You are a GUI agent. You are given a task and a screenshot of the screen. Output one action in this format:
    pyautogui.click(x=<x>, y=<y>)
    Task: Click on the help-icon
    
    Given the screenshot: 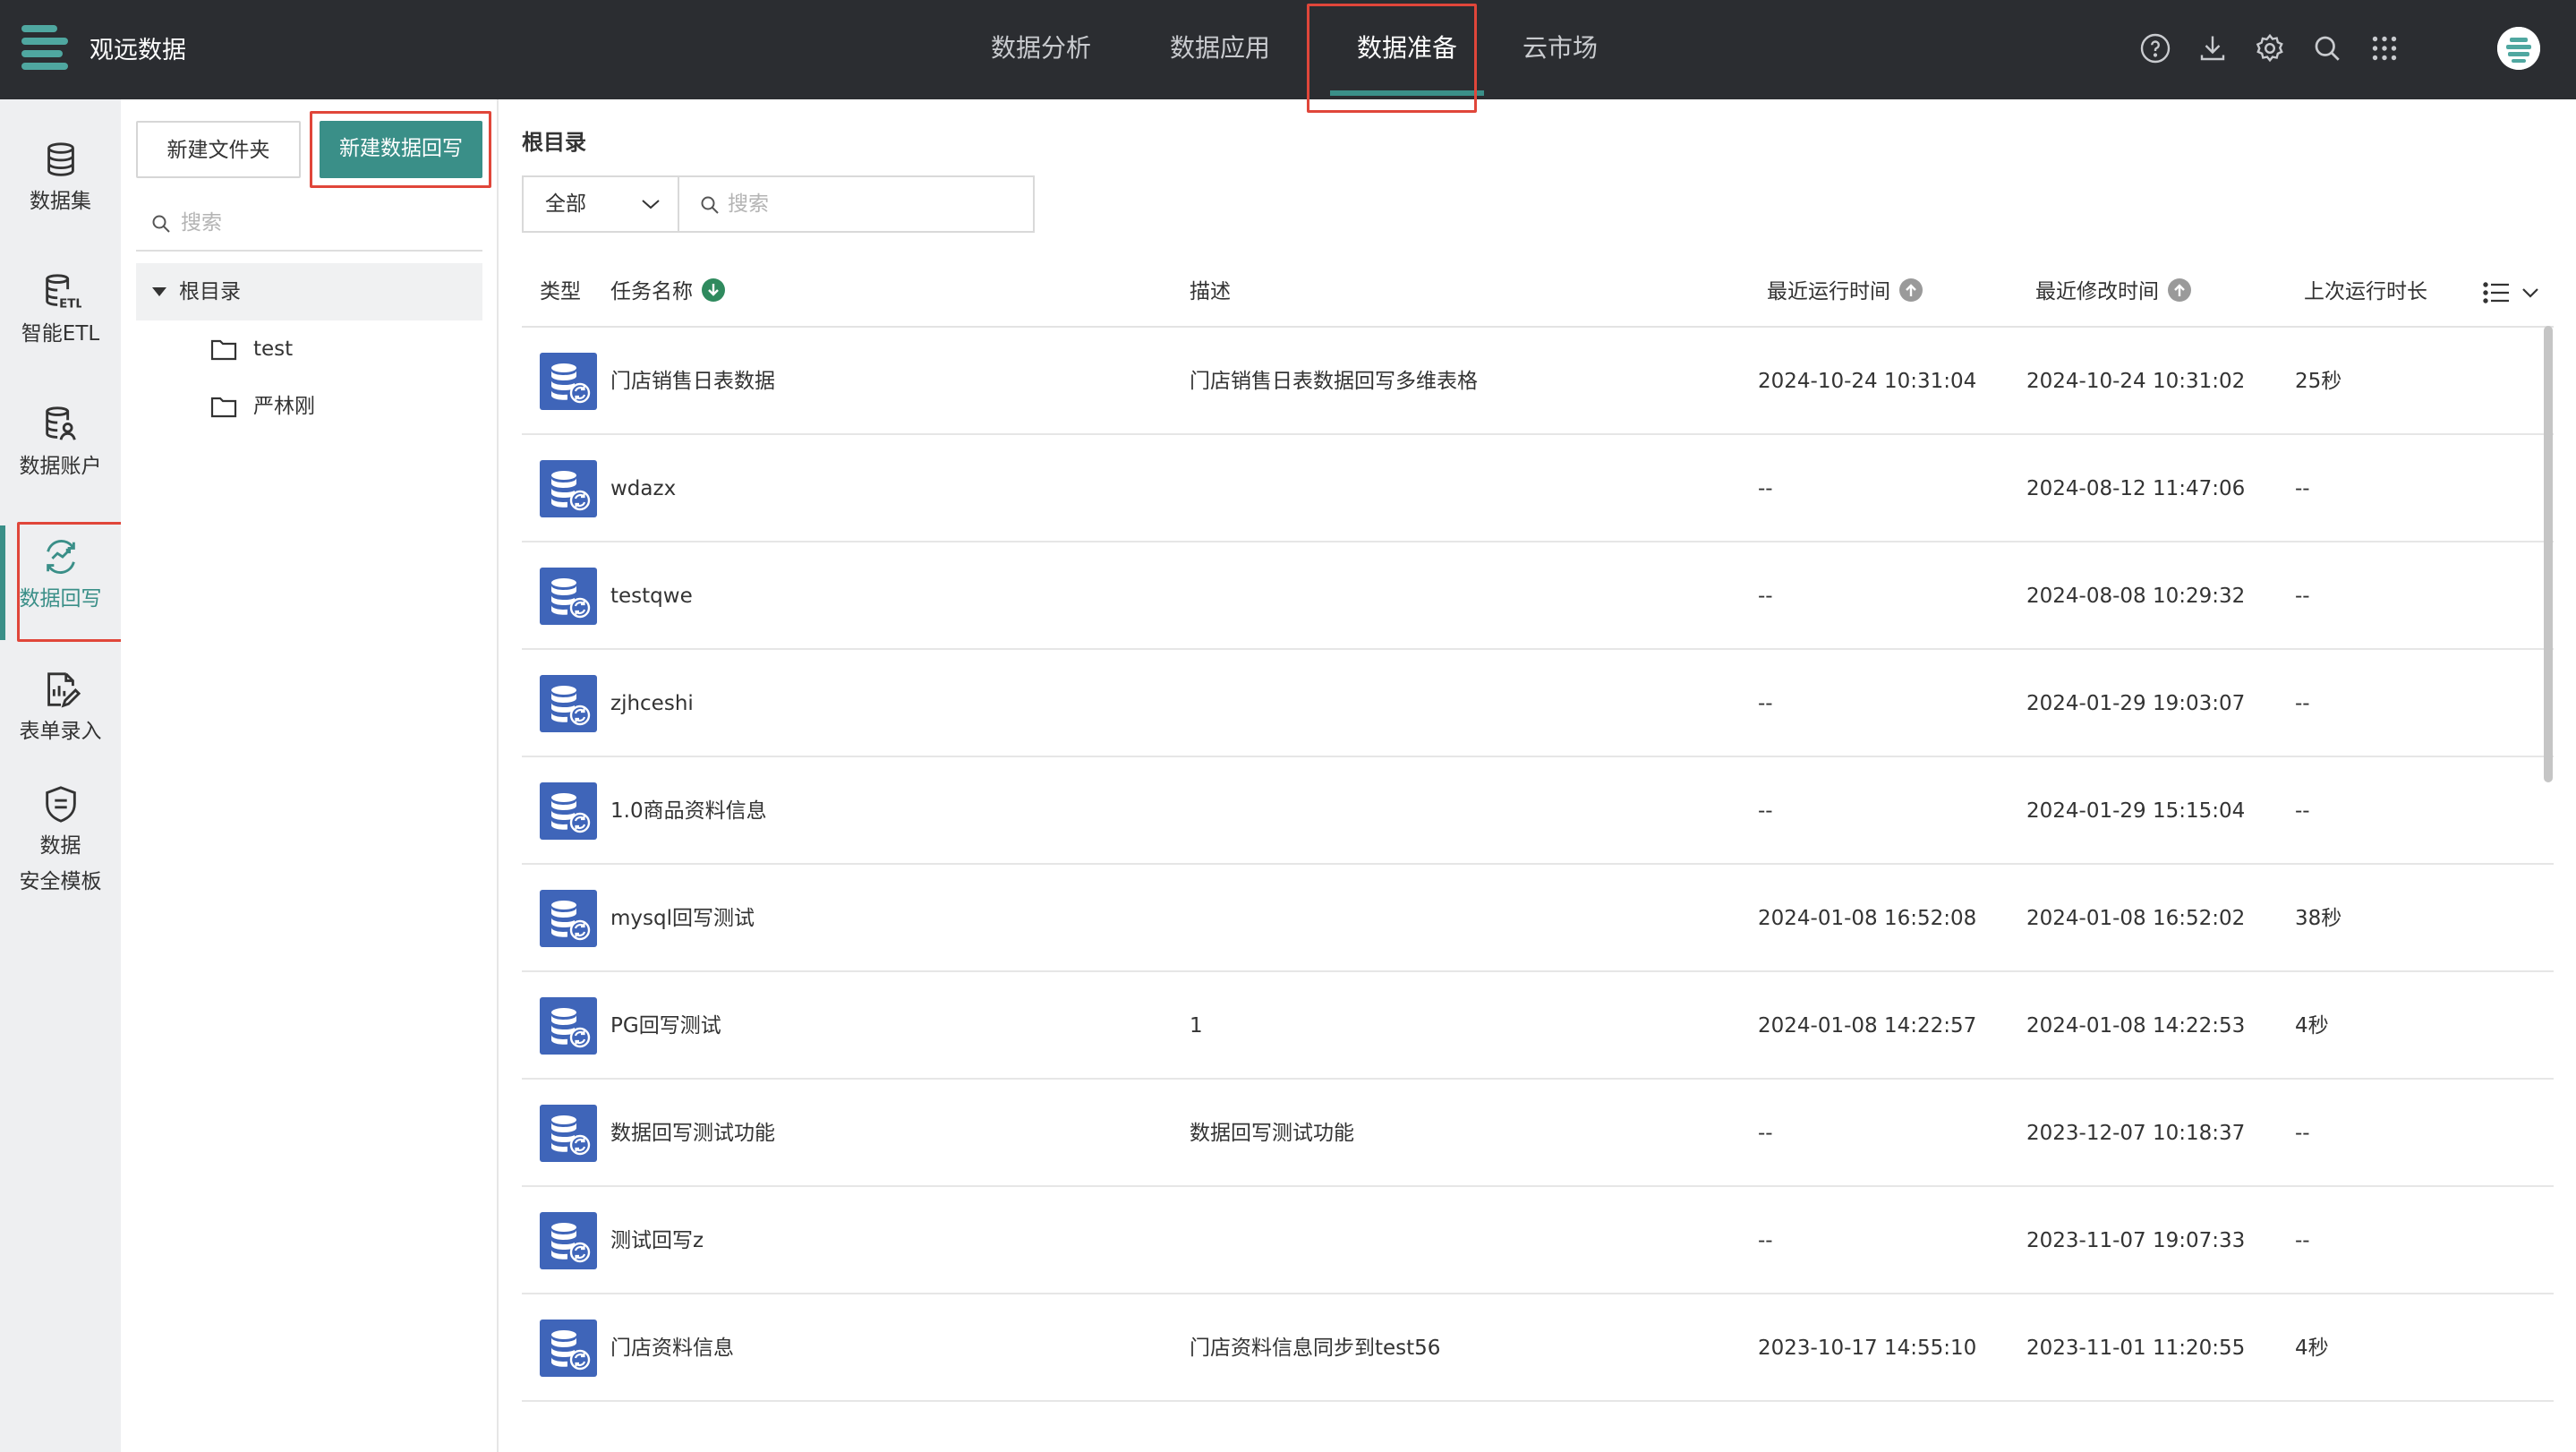 What is the action you would take?
    pyautogui.click(x=2155, y=48)
    